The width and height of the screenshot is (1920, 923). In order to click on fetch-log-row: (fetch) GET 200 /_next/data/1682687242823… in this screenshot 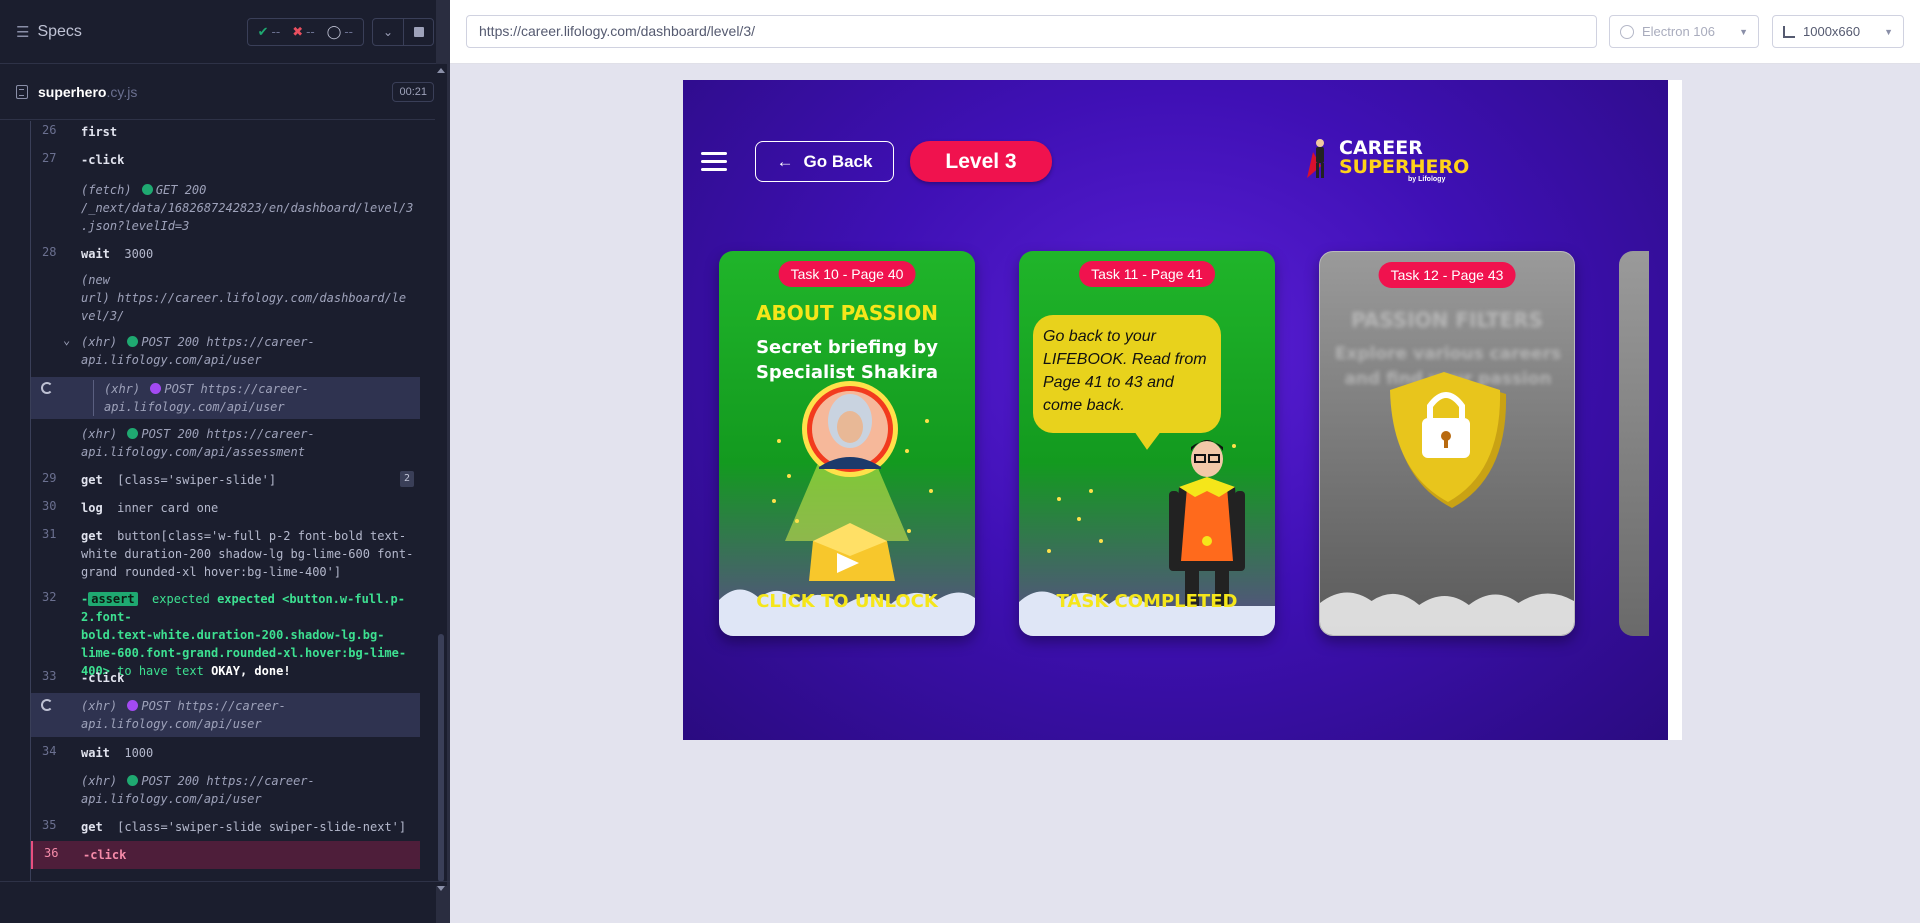, I will do `click(225, 209)`.